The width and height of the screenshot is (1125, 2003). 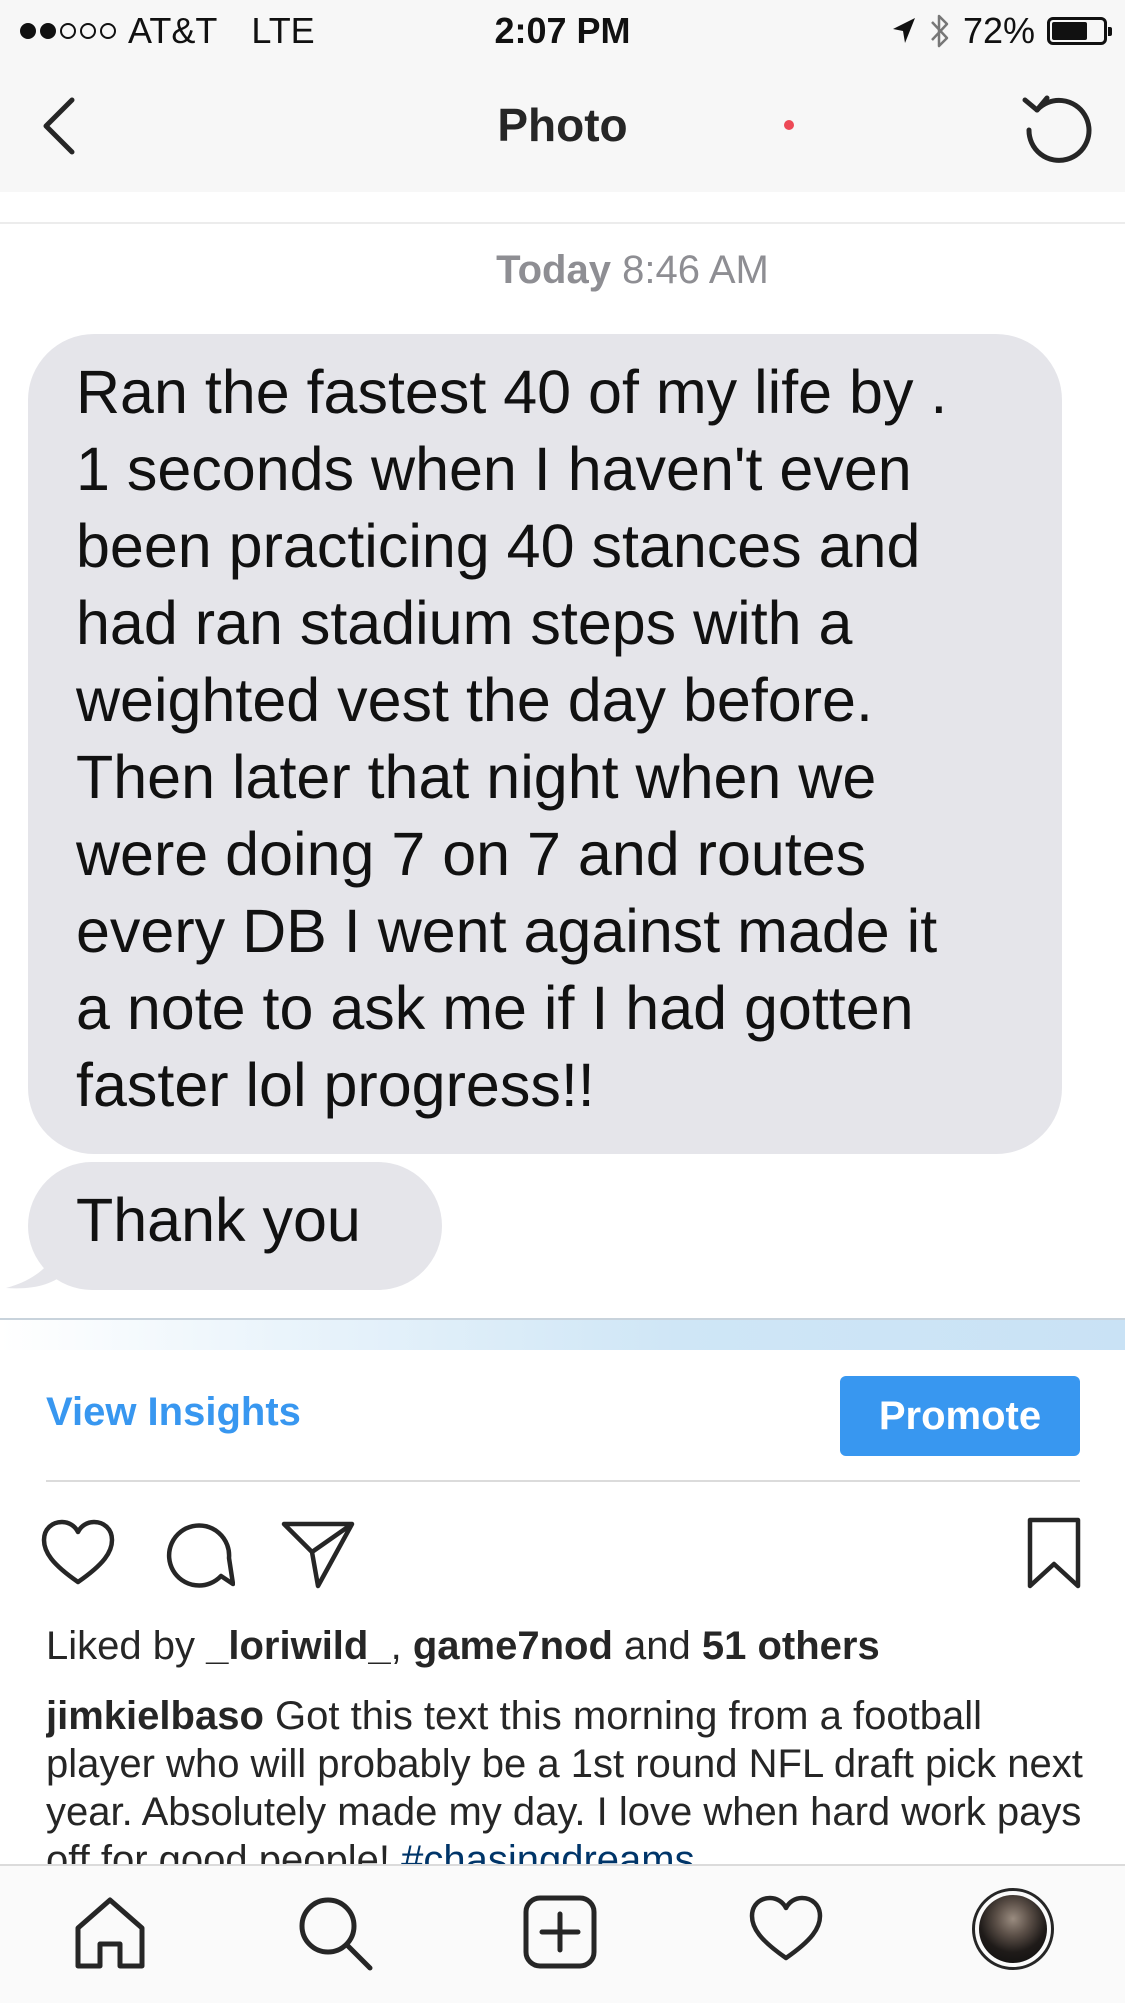 I want to click on status-right: 72%, so click(x=1001, y=31).